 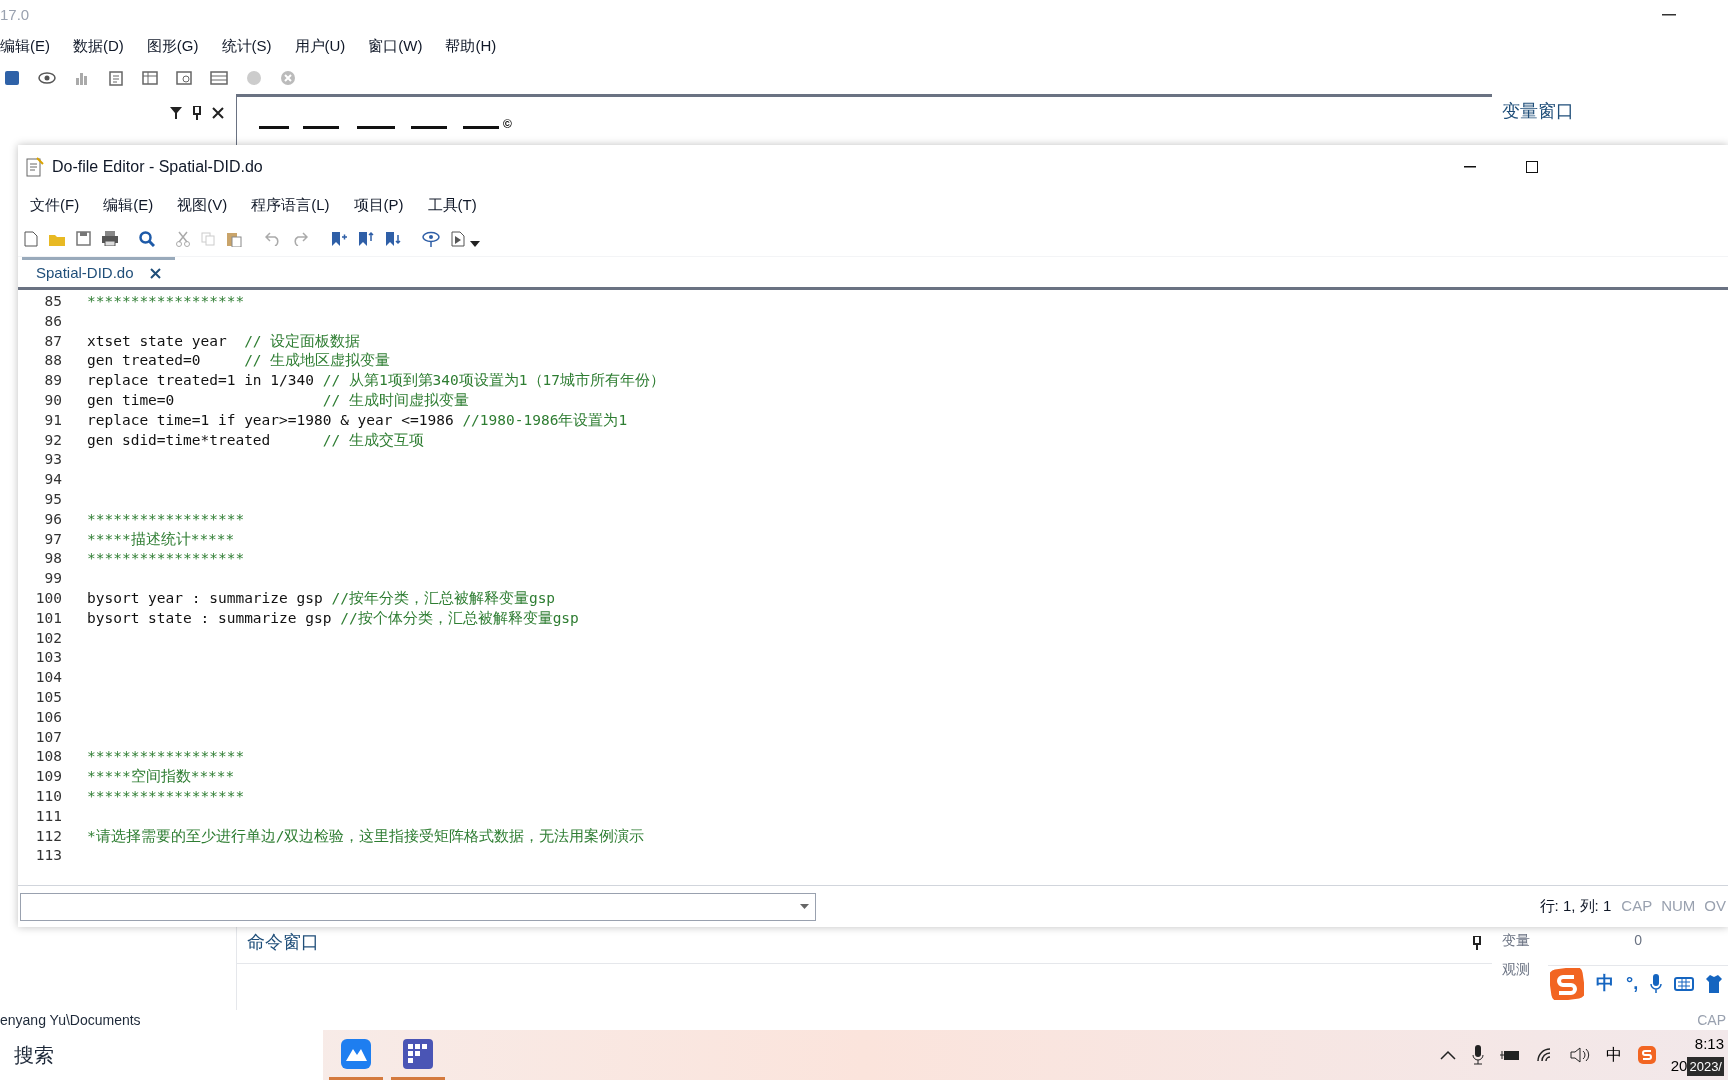 I want to click on run-icon, so click(x=458, y=238).